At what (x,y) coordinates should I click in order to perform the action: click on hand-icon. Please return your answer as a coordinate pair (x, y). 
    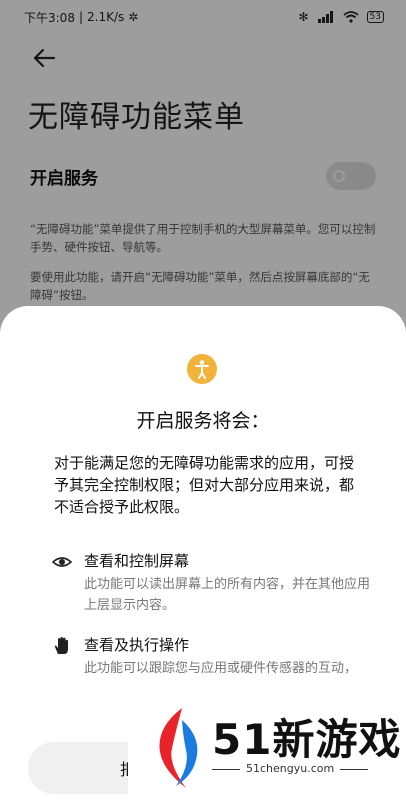
    Looking at the image, I should click on (61, 645).